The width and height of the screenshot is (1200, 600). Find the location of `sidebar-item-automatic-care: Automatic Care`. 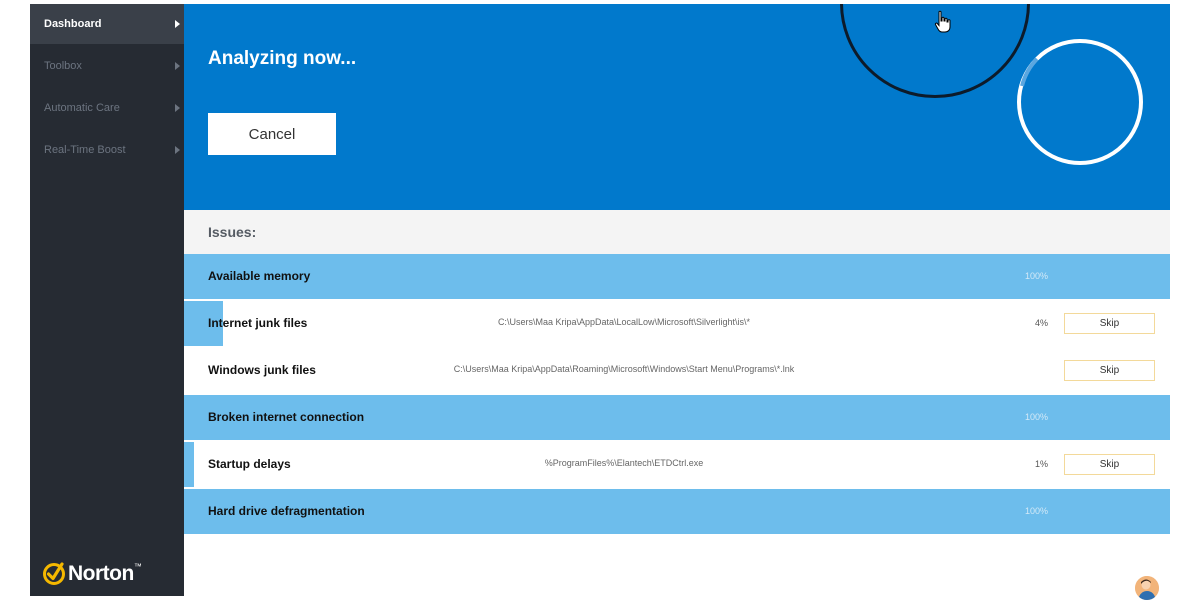

sidebar-item-automatic-care: Automatic Care is located at coordinates (107, 108).